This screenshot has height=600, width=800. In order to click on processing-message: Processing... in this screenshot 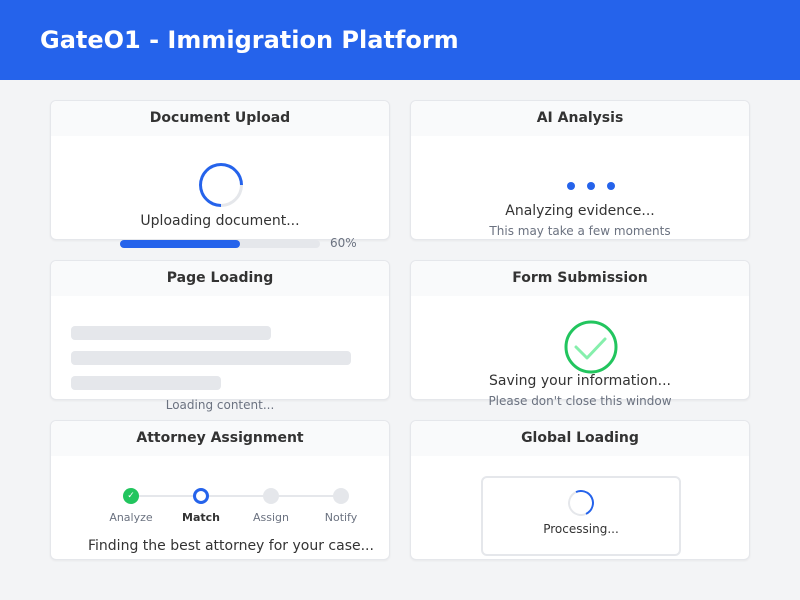, I will do `click(581, 529)`.